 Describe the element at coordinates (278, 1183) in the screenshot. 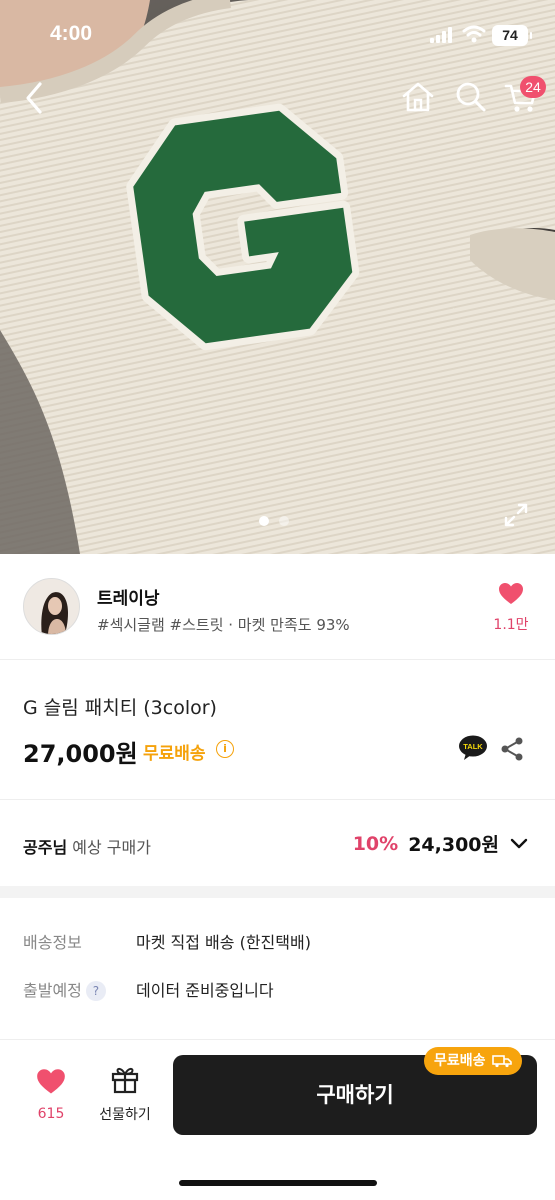

I see `home-indicator` at that location.